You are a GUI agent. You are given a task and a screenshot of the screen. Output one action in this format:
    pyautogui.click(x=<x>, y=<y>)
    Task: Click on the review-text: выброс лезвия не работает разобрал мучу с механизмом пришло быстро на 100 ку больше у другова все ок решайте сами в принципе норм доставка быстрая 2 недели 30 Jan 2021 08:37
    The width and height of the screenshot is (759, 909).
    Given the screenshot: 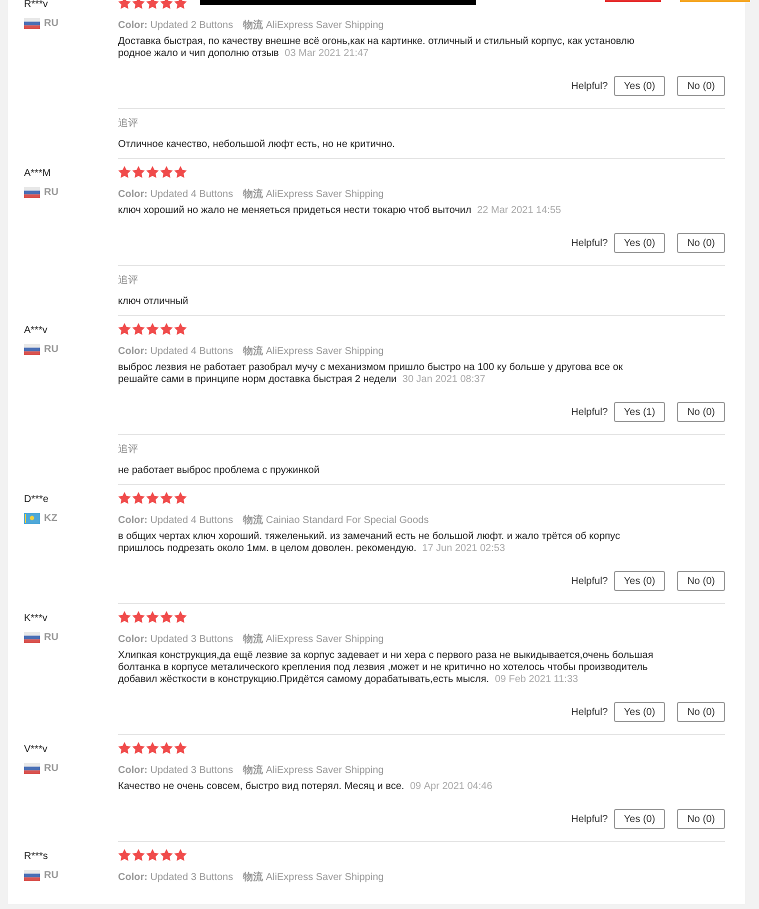 What is the action you would take?
    pyautogui.click(x=371, y=374)
    